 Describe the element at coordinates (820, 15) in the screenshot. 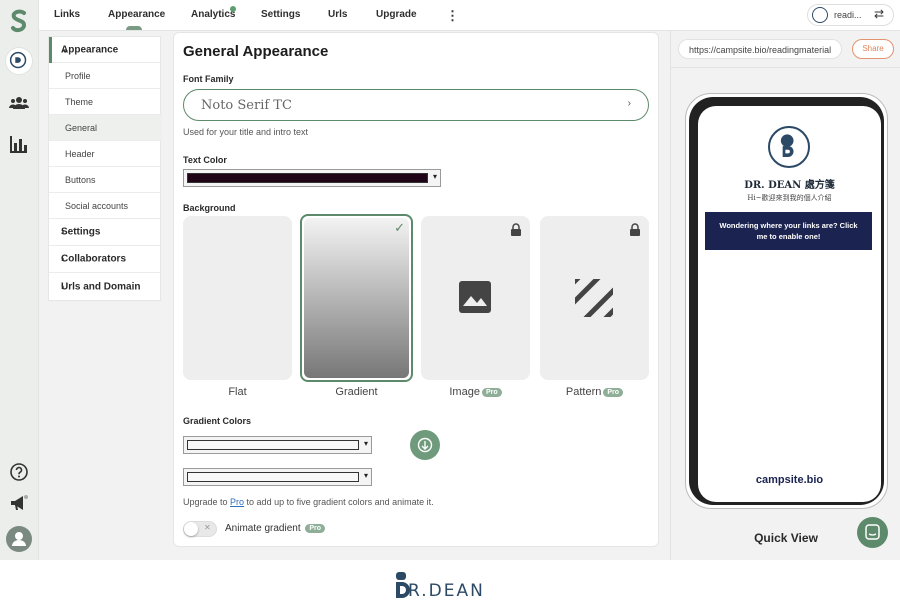

I see `account-avatar` at that location.